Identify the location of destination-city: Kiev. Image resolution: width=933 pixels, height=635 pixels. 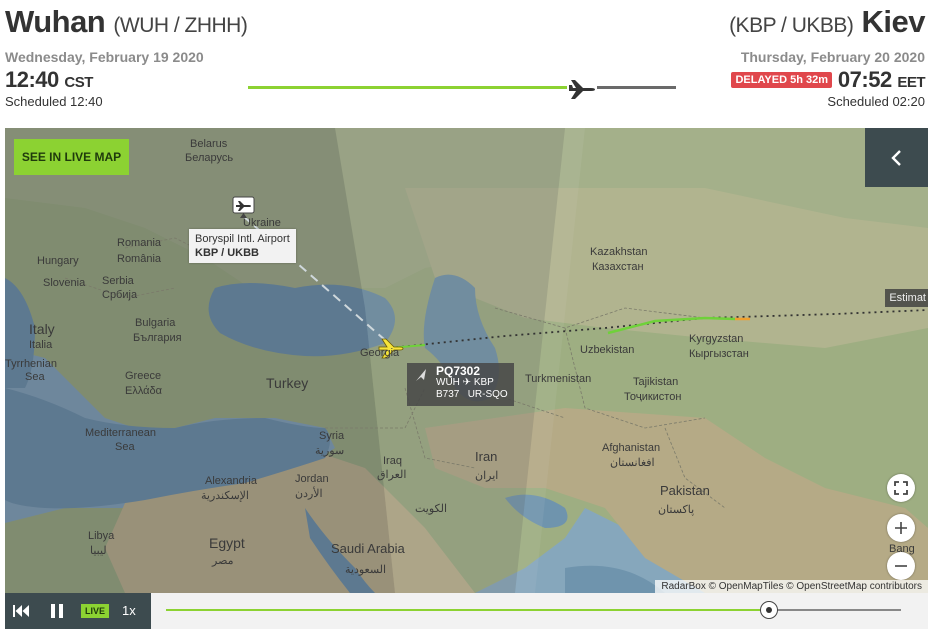
(893, 21).